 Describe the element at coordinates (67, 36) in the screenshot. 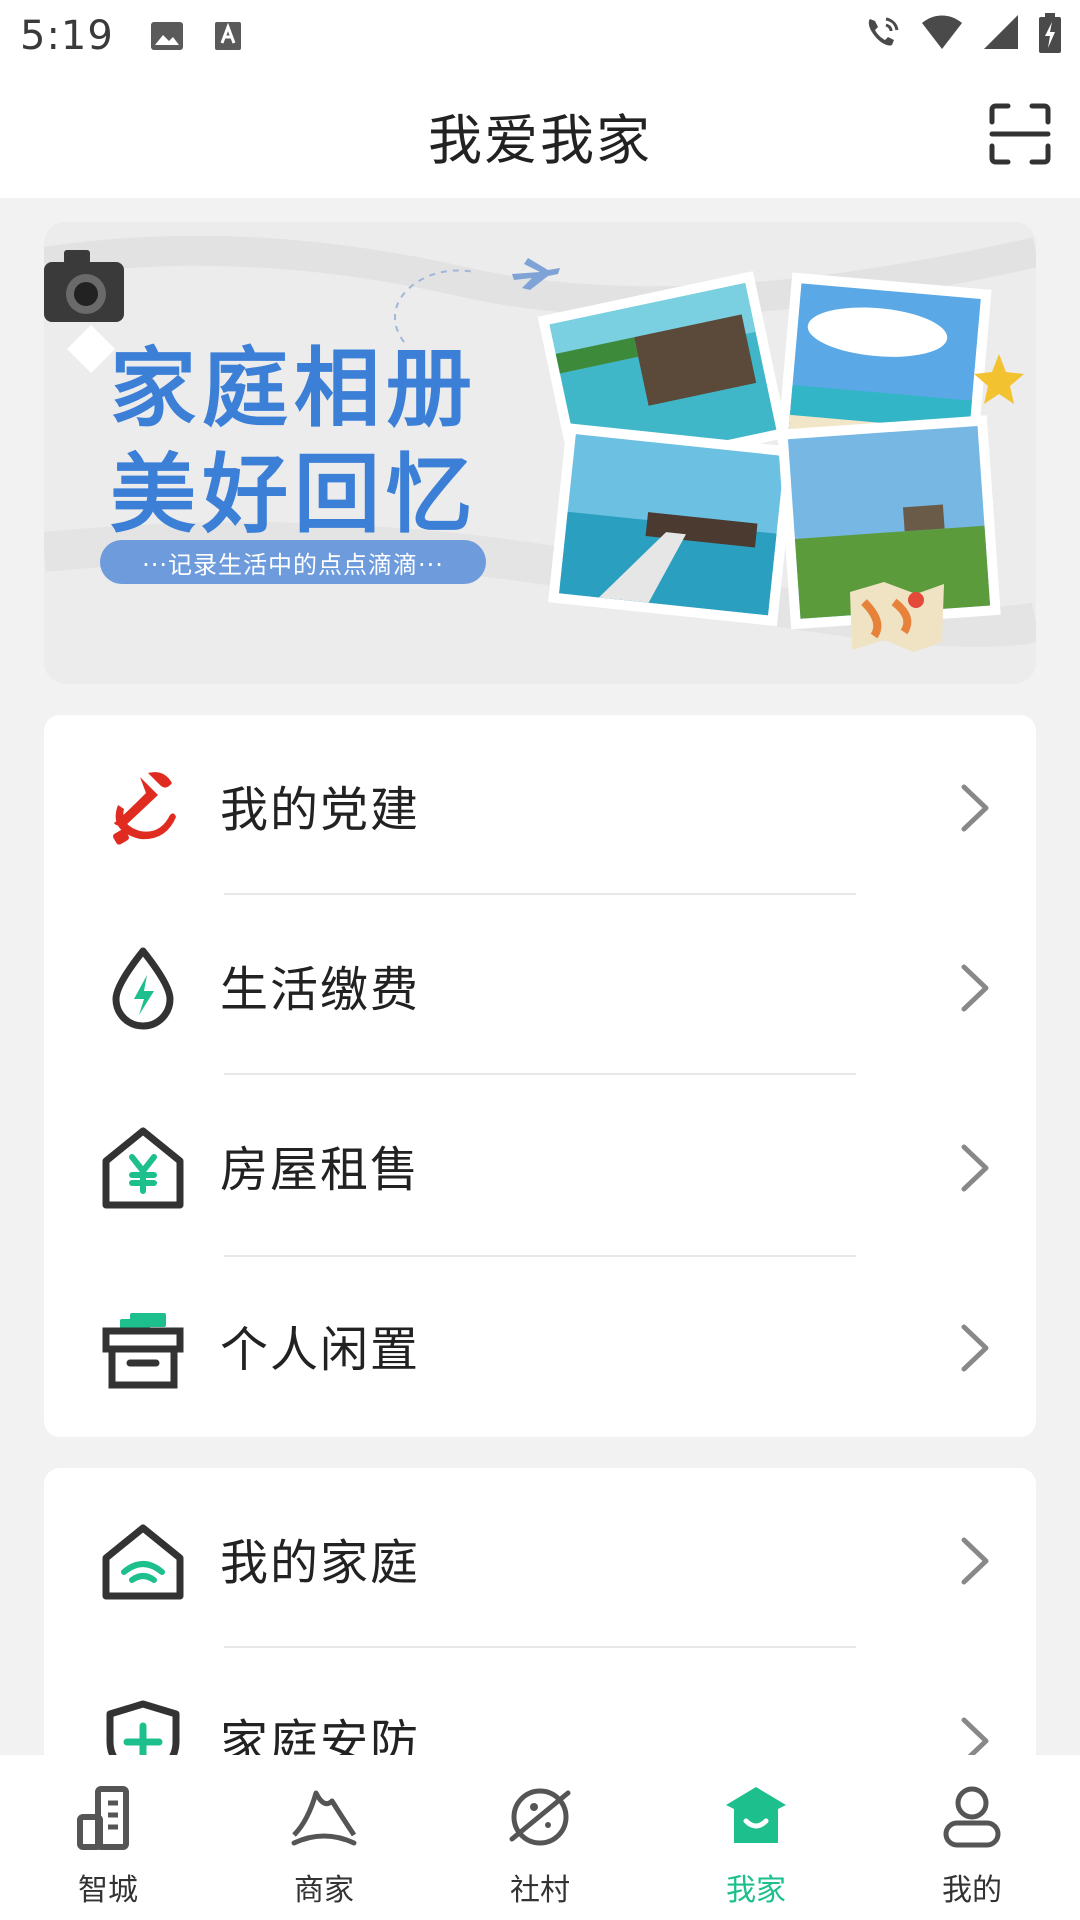

I see `status-time: 5:19` at that location.